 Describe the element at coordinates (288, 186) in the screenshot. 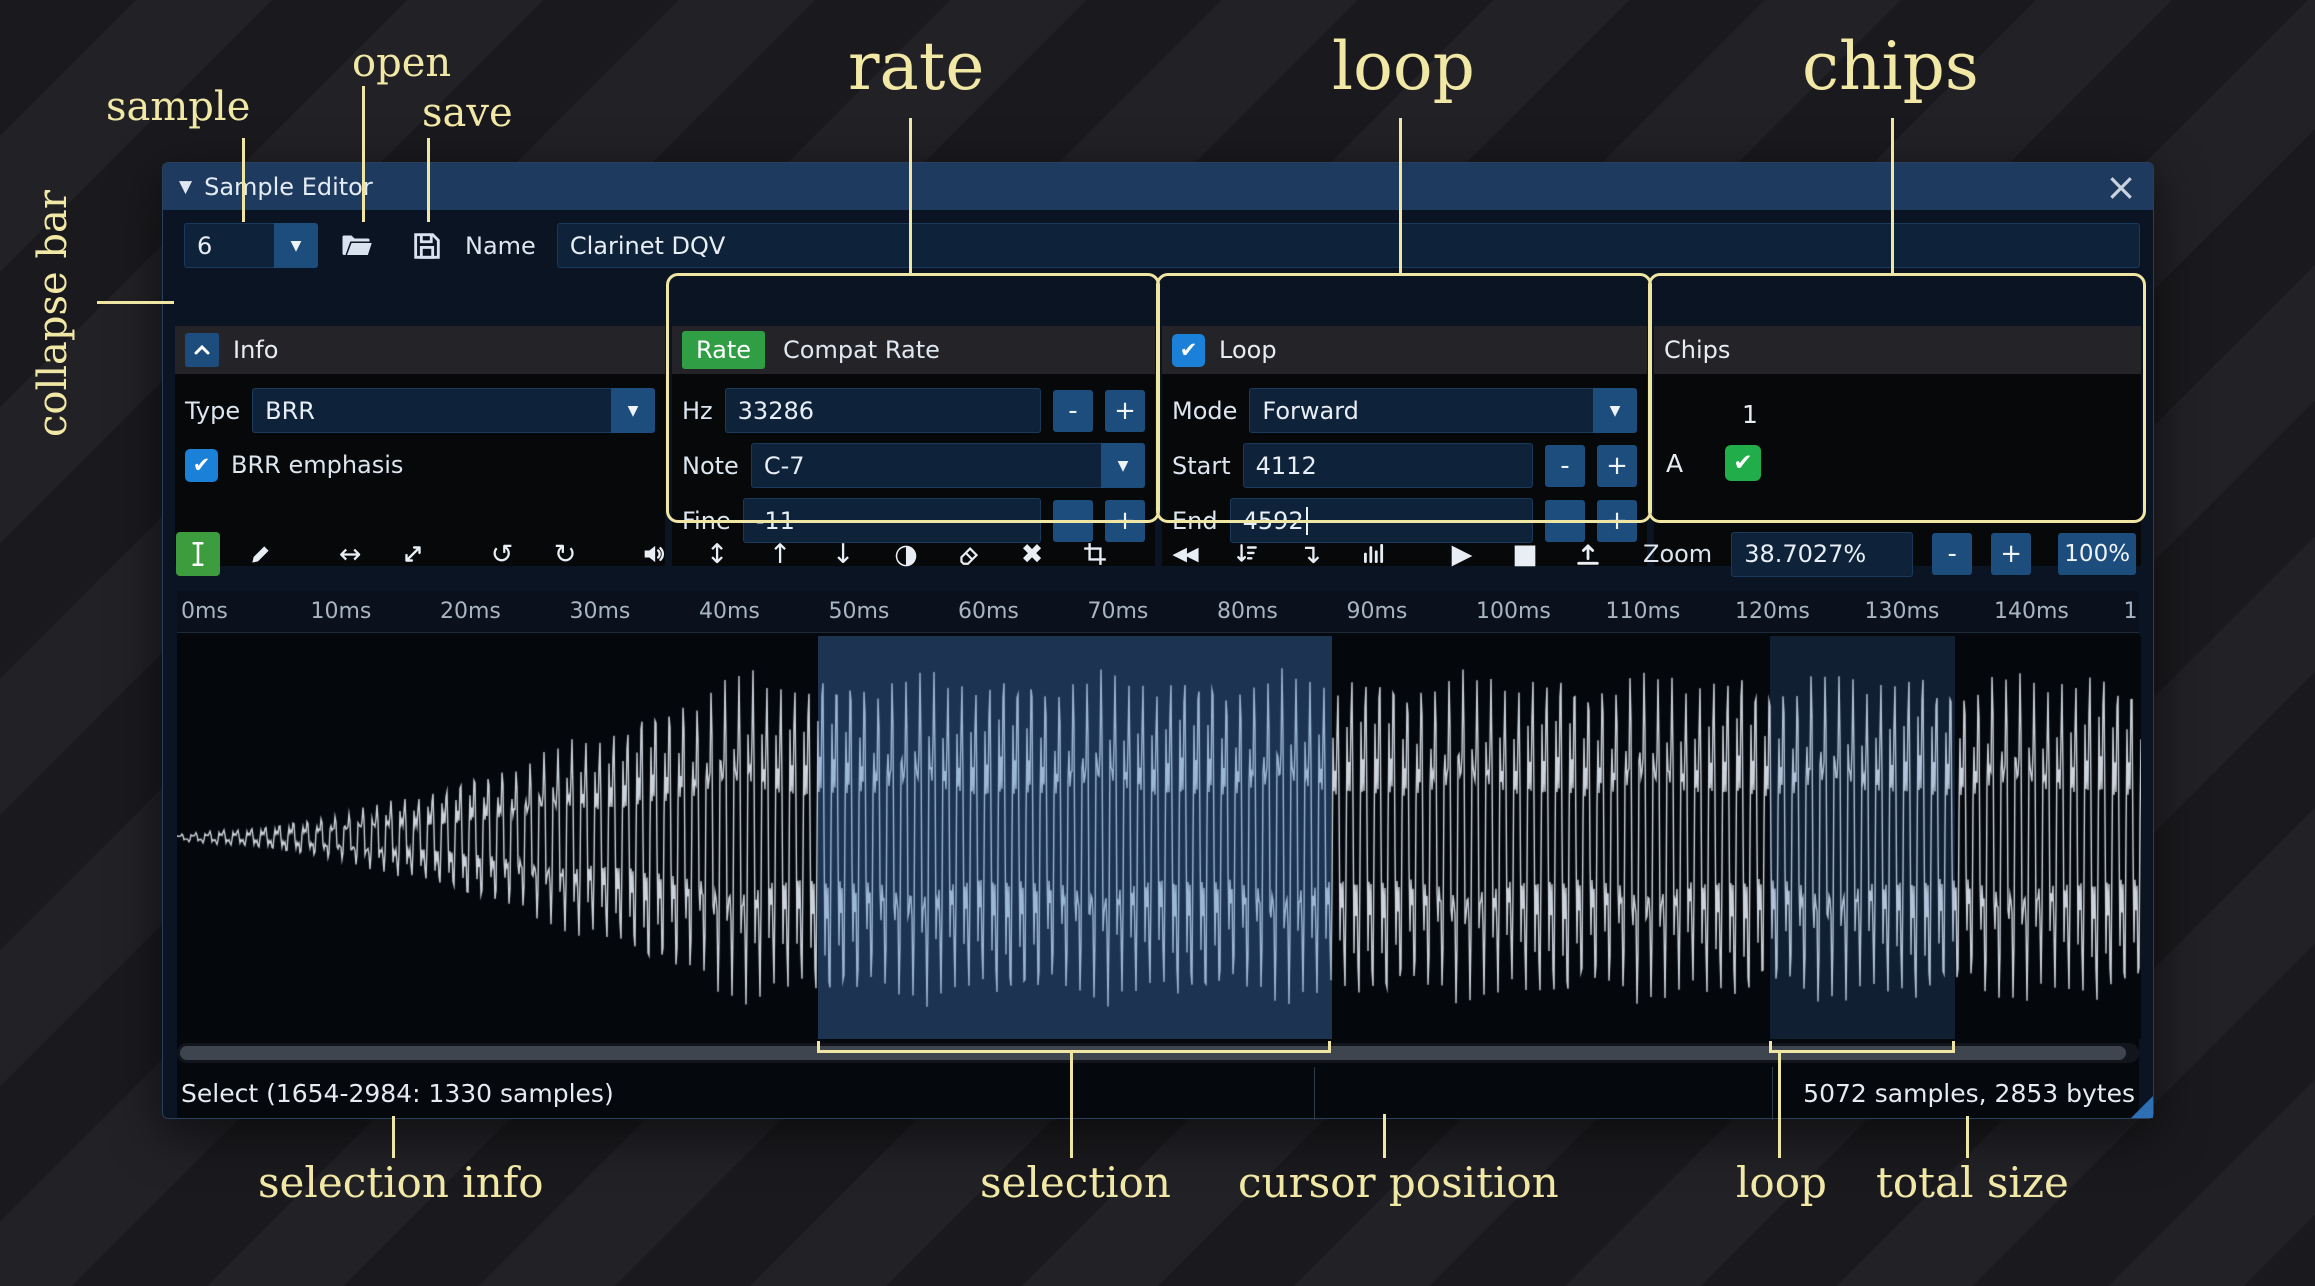

I see `window-title: Sample Editor` at that location.